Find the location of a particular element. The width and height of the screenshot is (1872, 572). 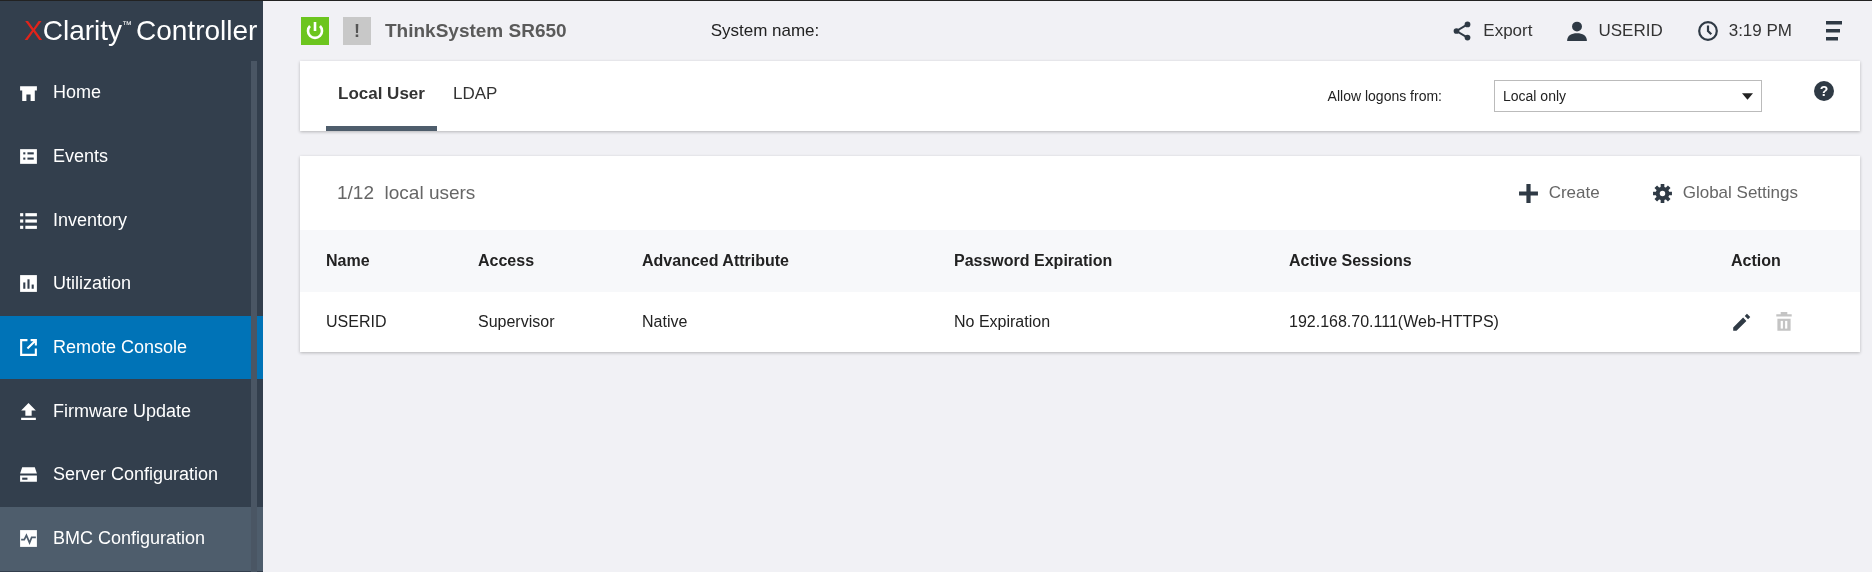

menu-icon is located at coordinates (1834, 31).